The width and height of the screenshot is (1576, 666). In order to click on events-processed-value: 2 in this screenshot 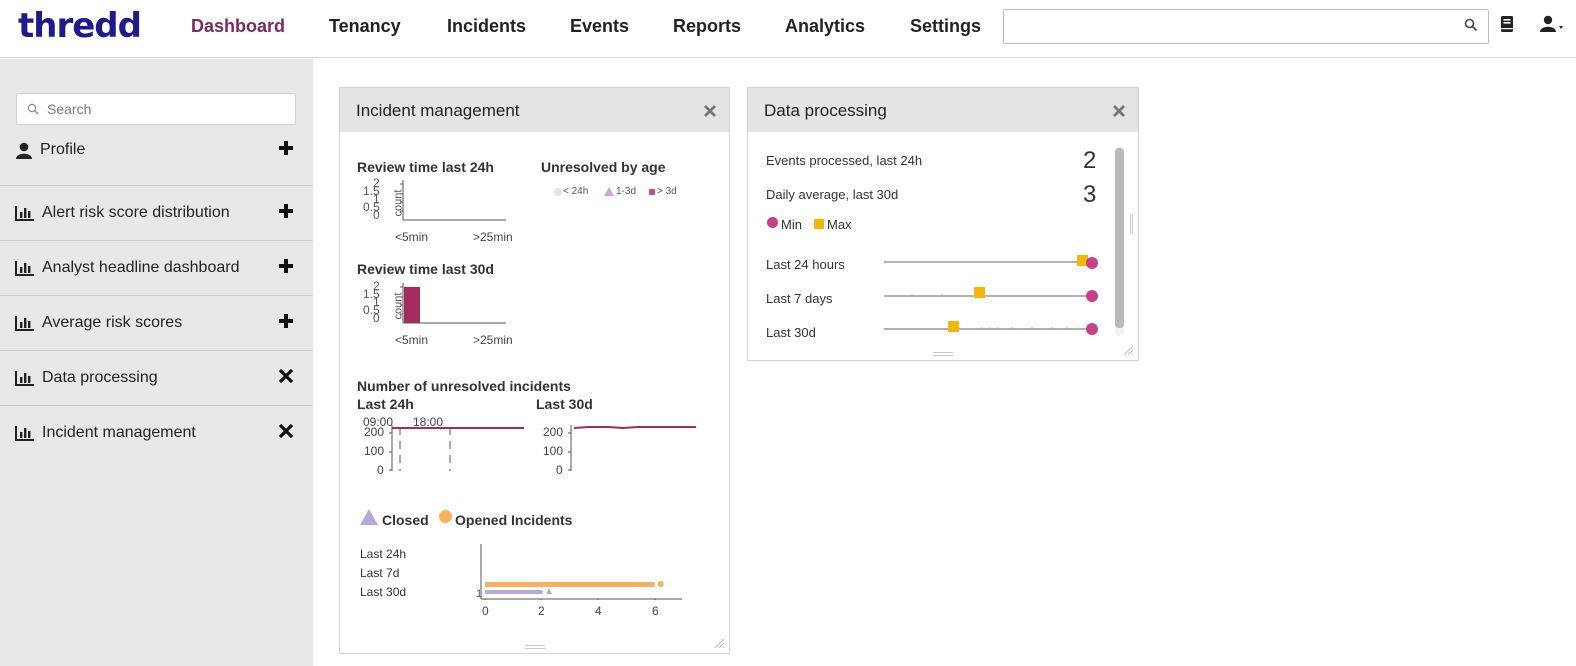, I will do `click(1090, 160)`.